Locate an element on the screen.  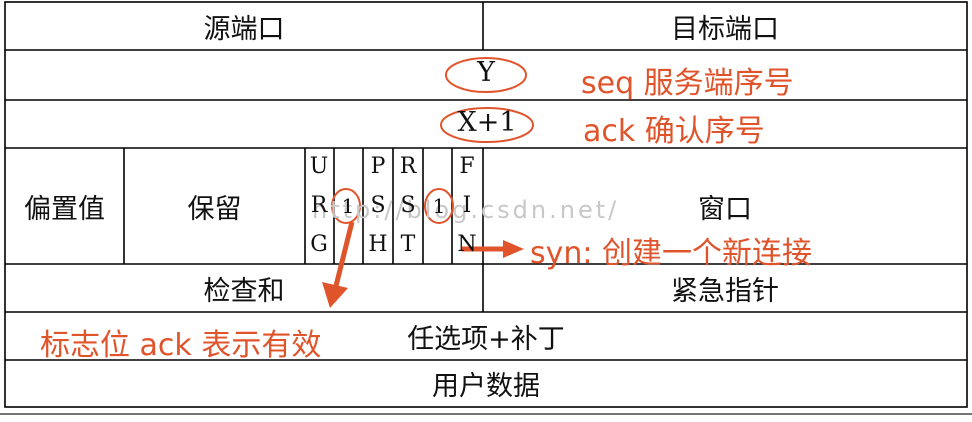
reserved-cell: 保留 is located at coordinates (214, 206).